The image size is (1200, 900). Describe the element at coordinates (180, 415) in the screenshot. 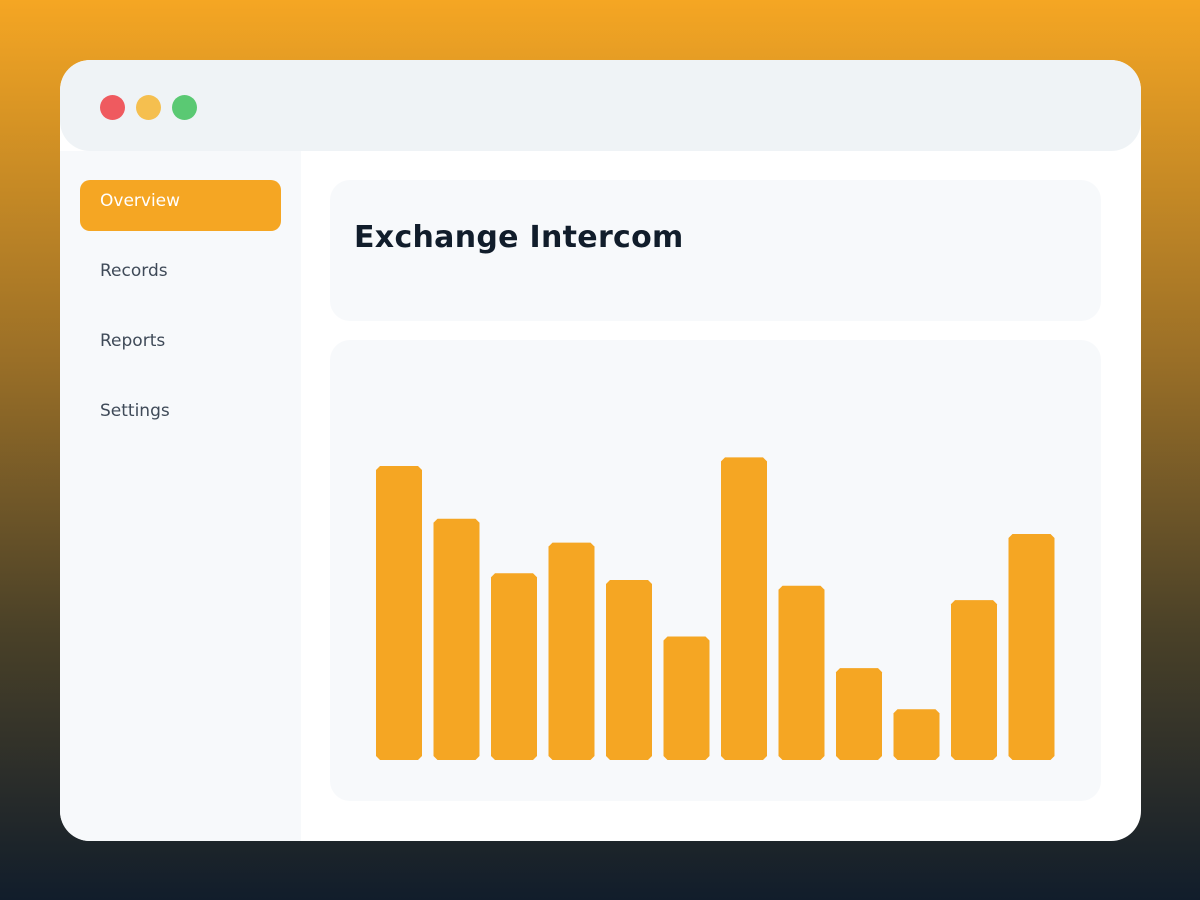

I see `sidebar-item-settings: Settings` at that location.